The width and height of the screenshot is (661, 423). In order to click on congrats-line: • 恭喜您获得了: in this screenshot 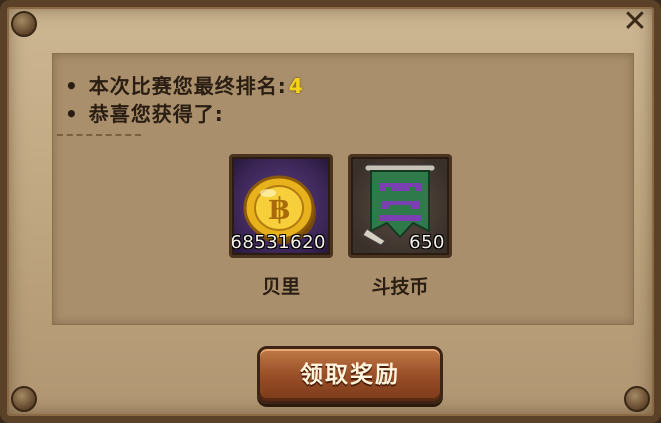, I will do `click(144, 112)`.